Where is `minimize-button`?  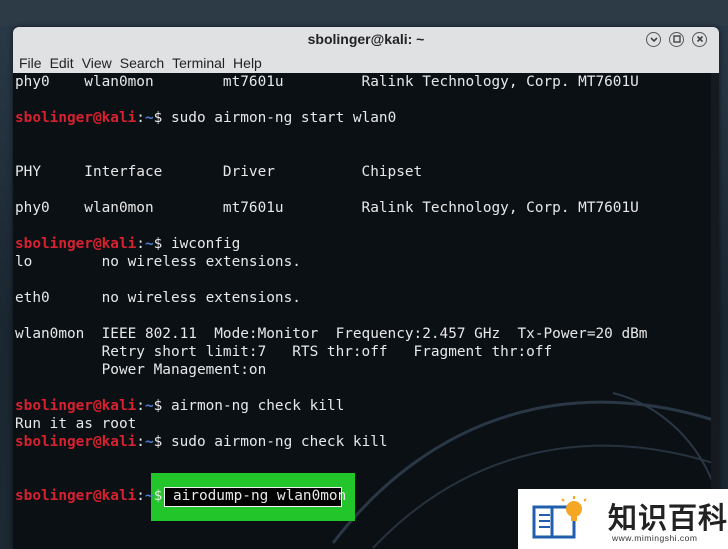
minimize-button is located at coordinates (653, 39).